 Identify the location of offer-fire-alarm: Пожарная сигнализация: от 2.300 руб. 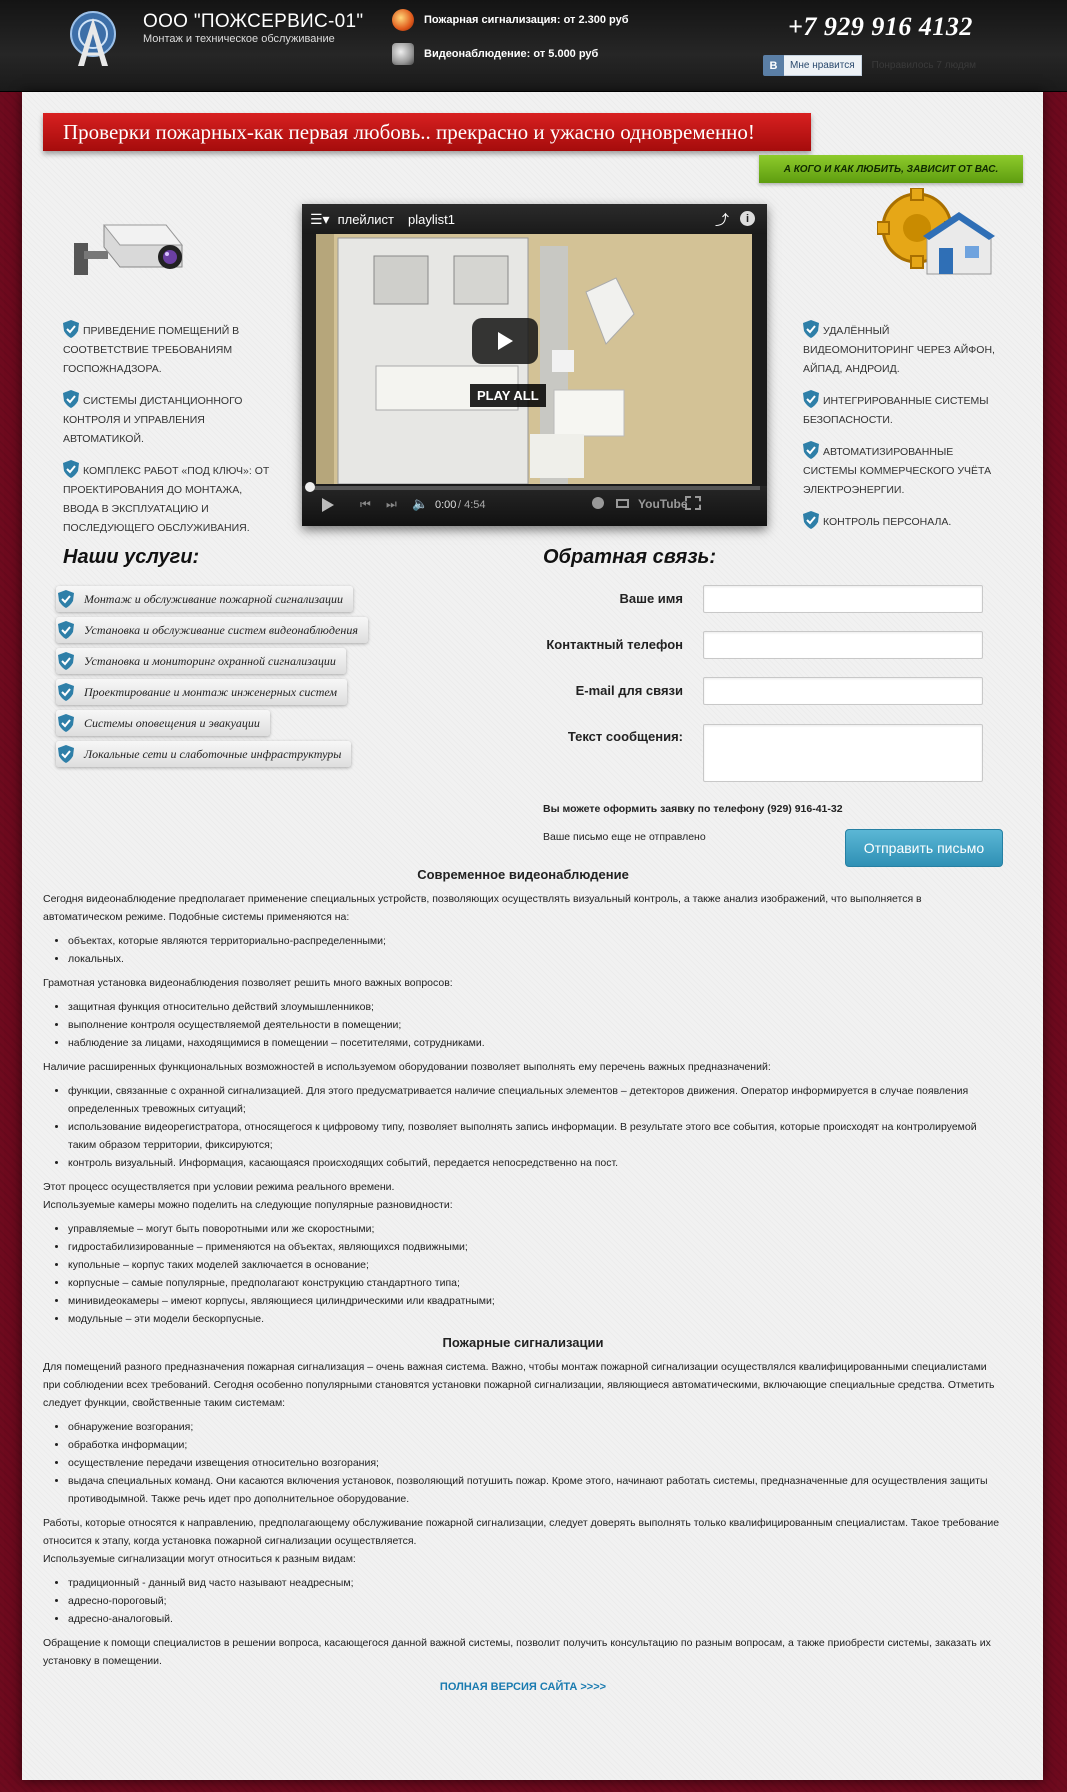
(510, 20).